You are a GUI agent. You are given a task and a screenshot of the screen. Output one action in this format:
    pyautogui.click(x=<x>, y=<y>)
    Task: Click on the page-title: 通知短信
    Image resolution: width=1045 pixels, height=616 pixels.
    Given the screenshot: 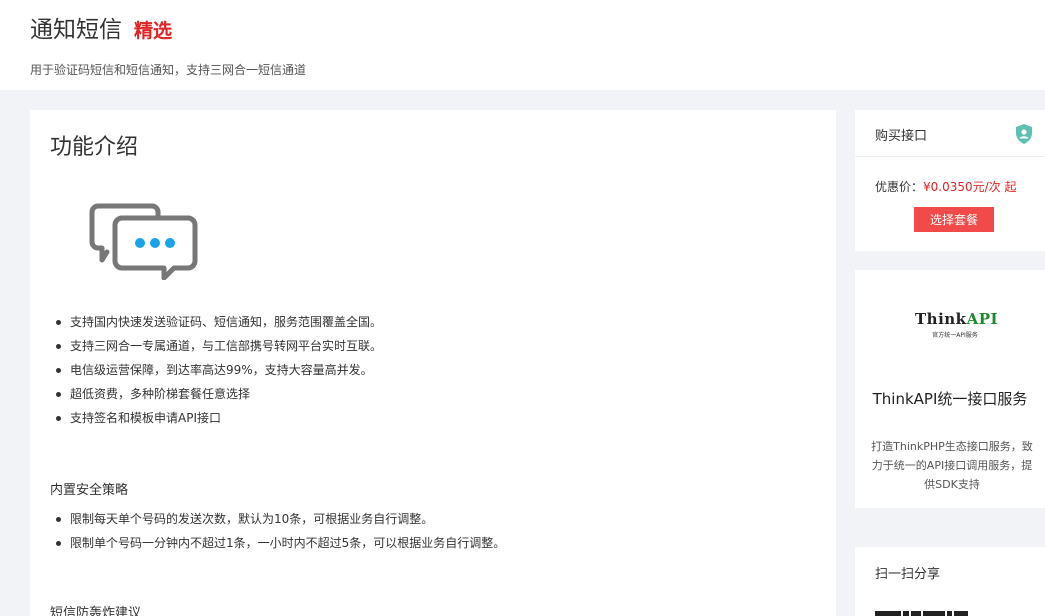 What is the action you would take?
    pyautogui.click(x=76, y=30)
    